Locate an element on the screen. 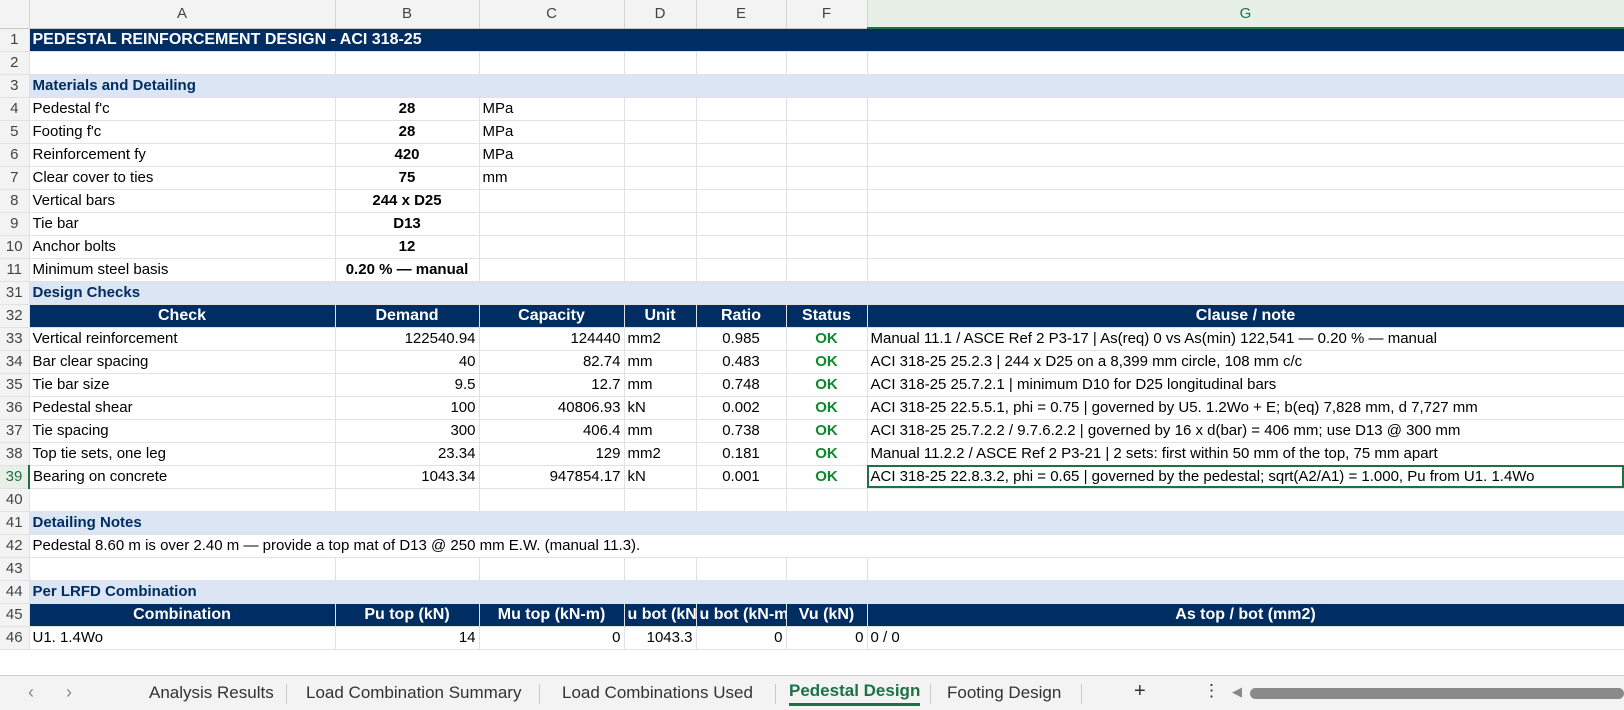 The height and width of the screenshot is (710, 1624). add-sheet-icon: + is located at coordinates (1140, 691).